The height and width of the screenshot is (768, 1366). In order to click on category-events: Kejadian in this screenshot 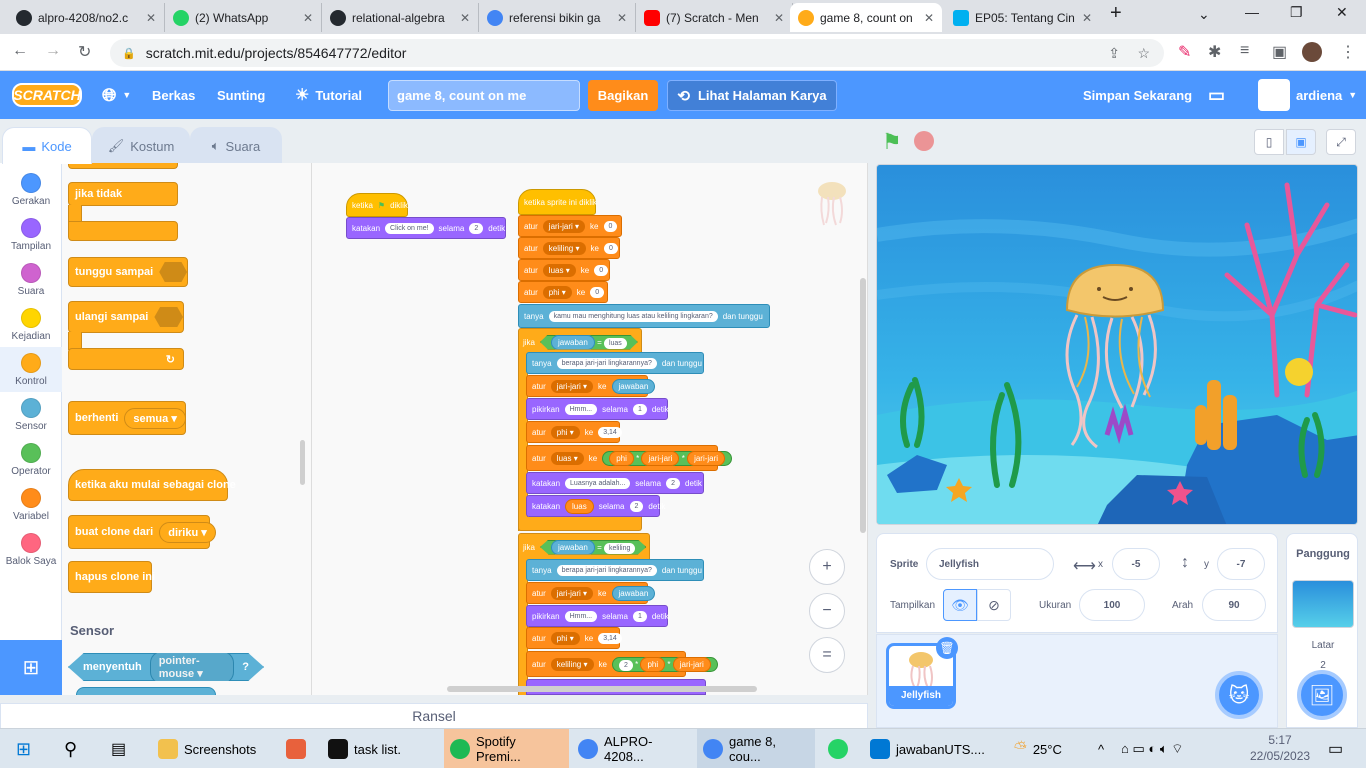, I will do `click(31, 324)`.